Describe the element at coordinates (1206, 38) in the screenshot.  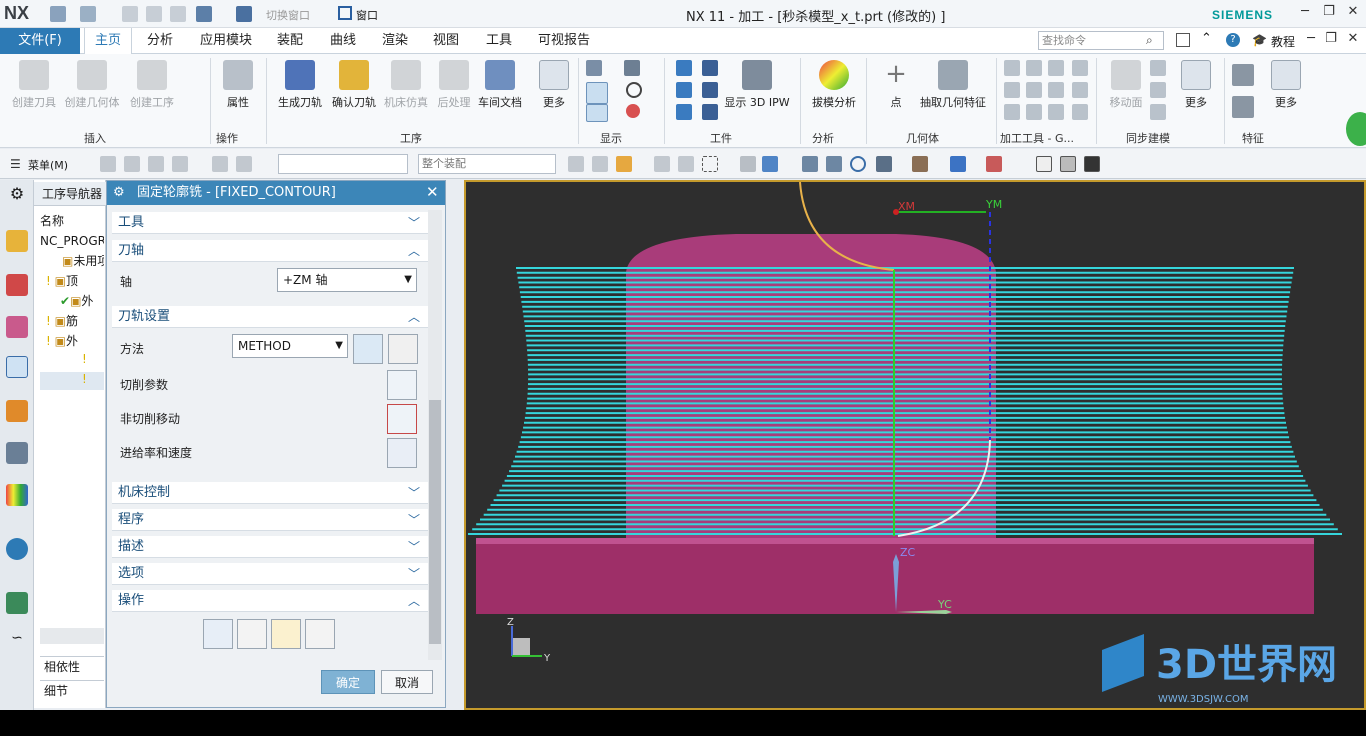
I see `chevron-up-icon: ⌃` at that location.